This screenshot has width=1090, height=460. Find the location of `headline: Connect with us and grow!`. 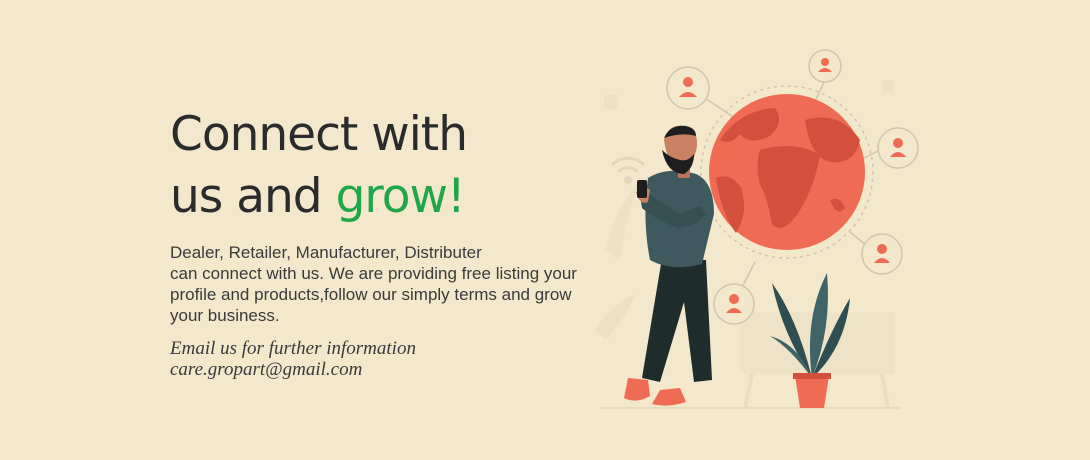

headline: Connect with us and grow! is located at coordinates (405, 166).